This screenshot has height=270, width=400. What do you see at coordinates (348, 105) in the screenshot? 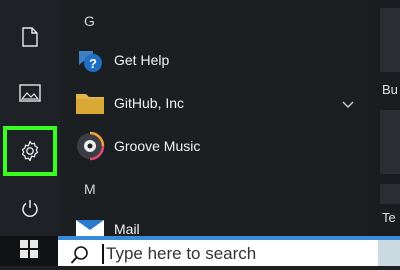
I see `chevron-down-icon` at bounding box center [348, 105].